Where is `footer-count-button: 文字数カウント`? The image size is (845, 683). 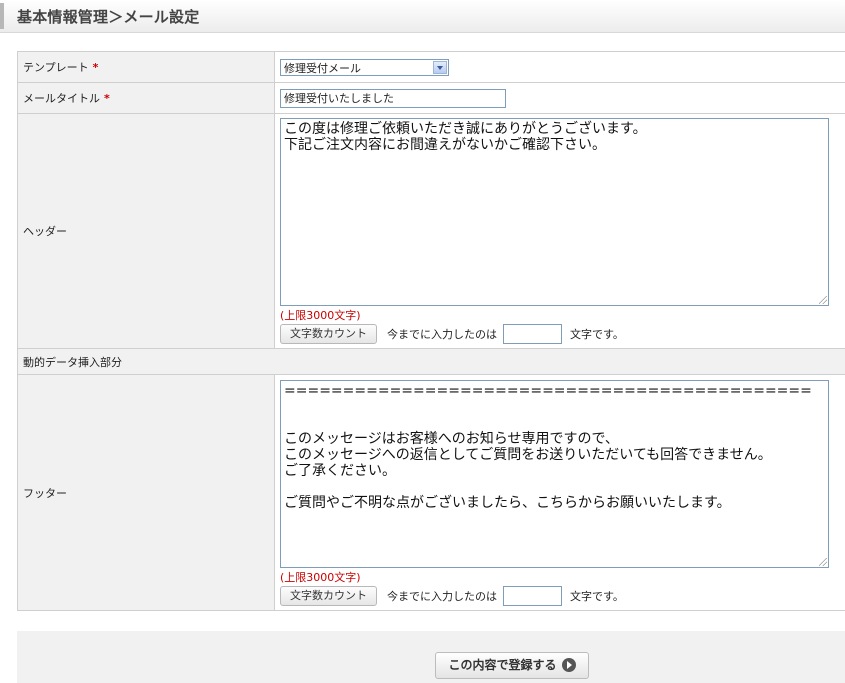 footer-count-button: 文字数カウント is located at coordinates (328, 595).